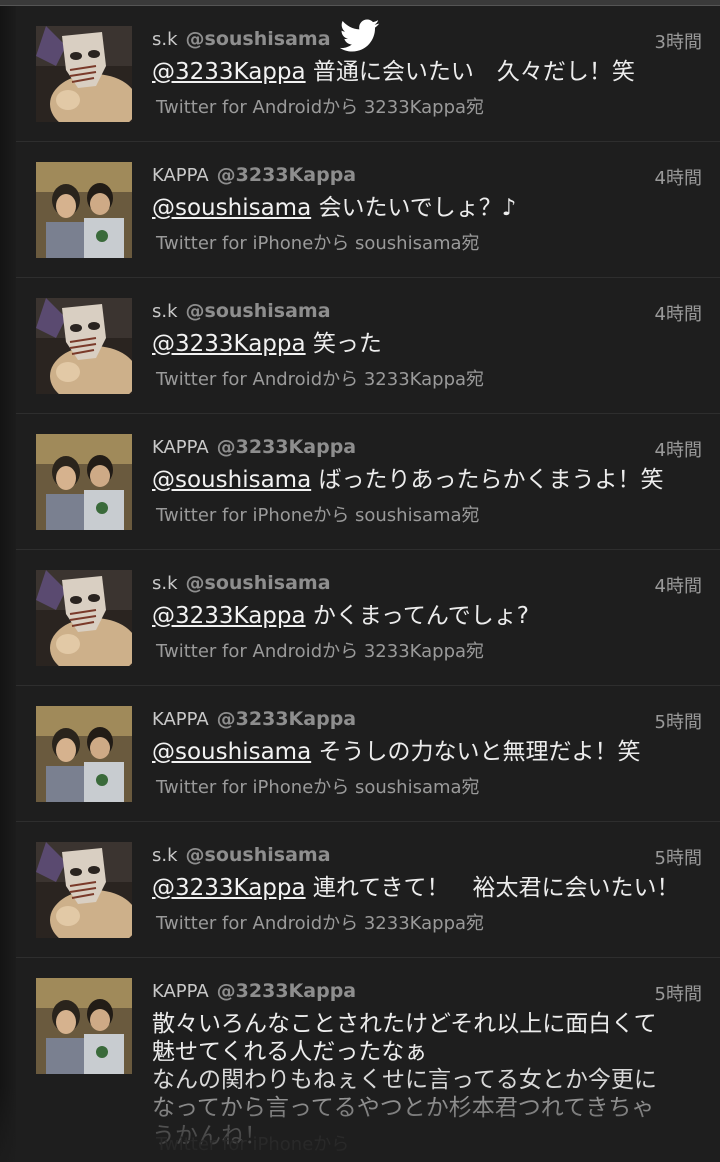 Image resolution: width=720 pixels, height=1162 pixels. Describe the element at coordinates (427, 857) in the screenshot. I see `tweet-header: s.k @soushisama 5時間` at that location.